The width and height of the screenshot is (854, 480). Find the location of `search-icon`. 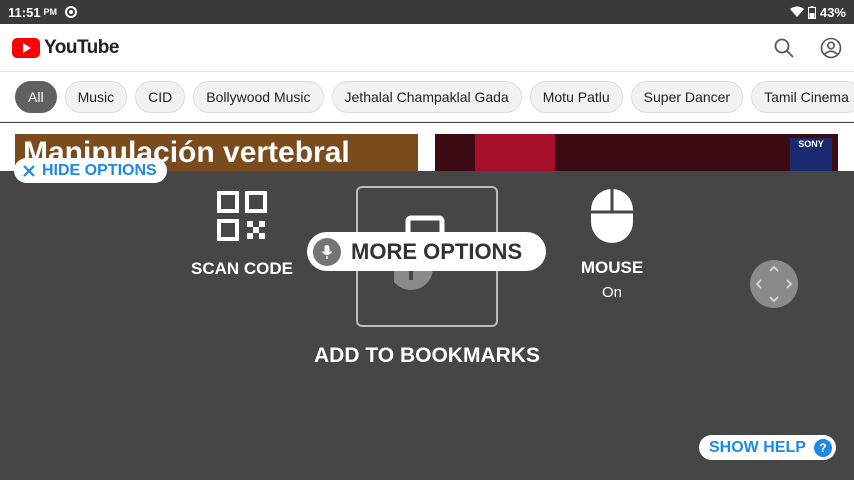

search-icon is located at coordinates (784, 48).